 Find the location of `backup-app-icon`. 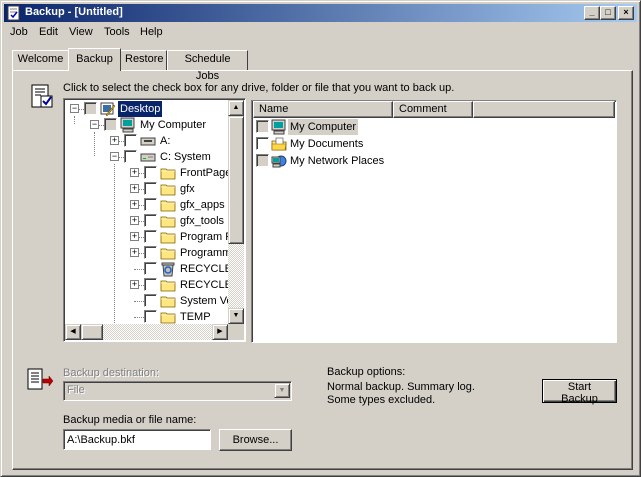

backup-app-icon is located at coordinates (13, 13).